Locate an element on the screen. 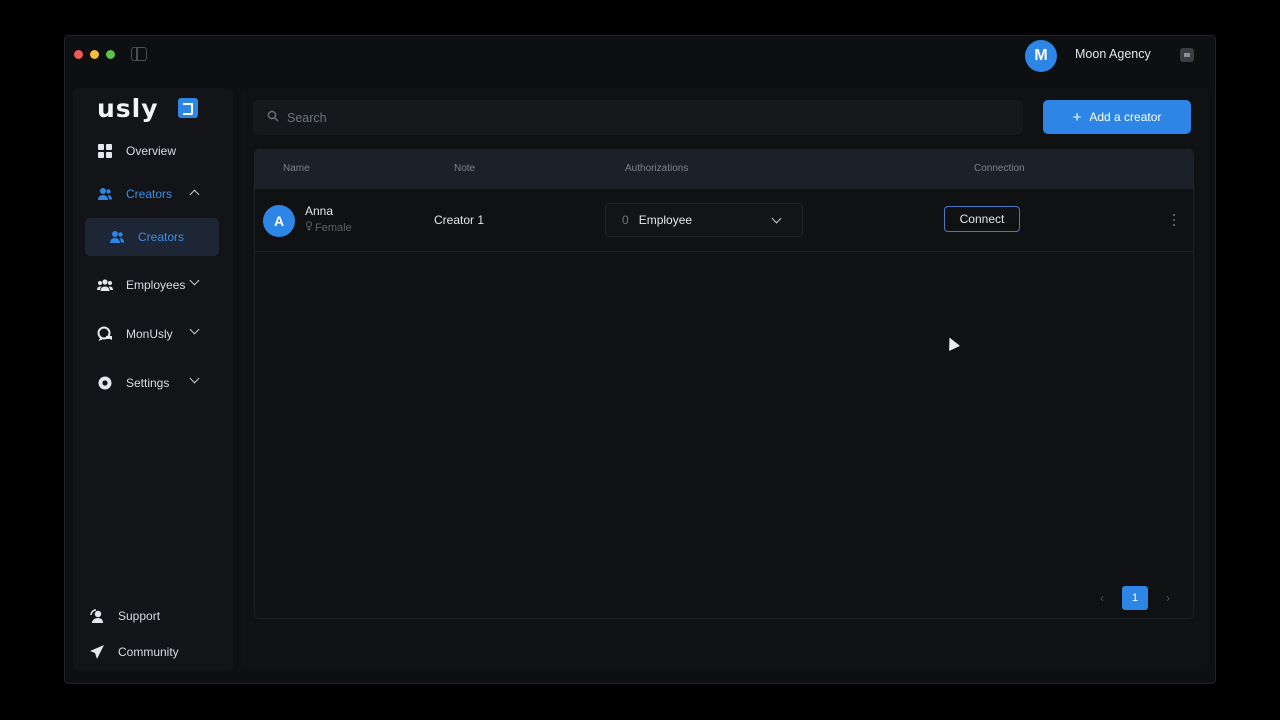 This screenshot has height=720, width=1280. logo-badge-icon is located at coordinates (188, 108).